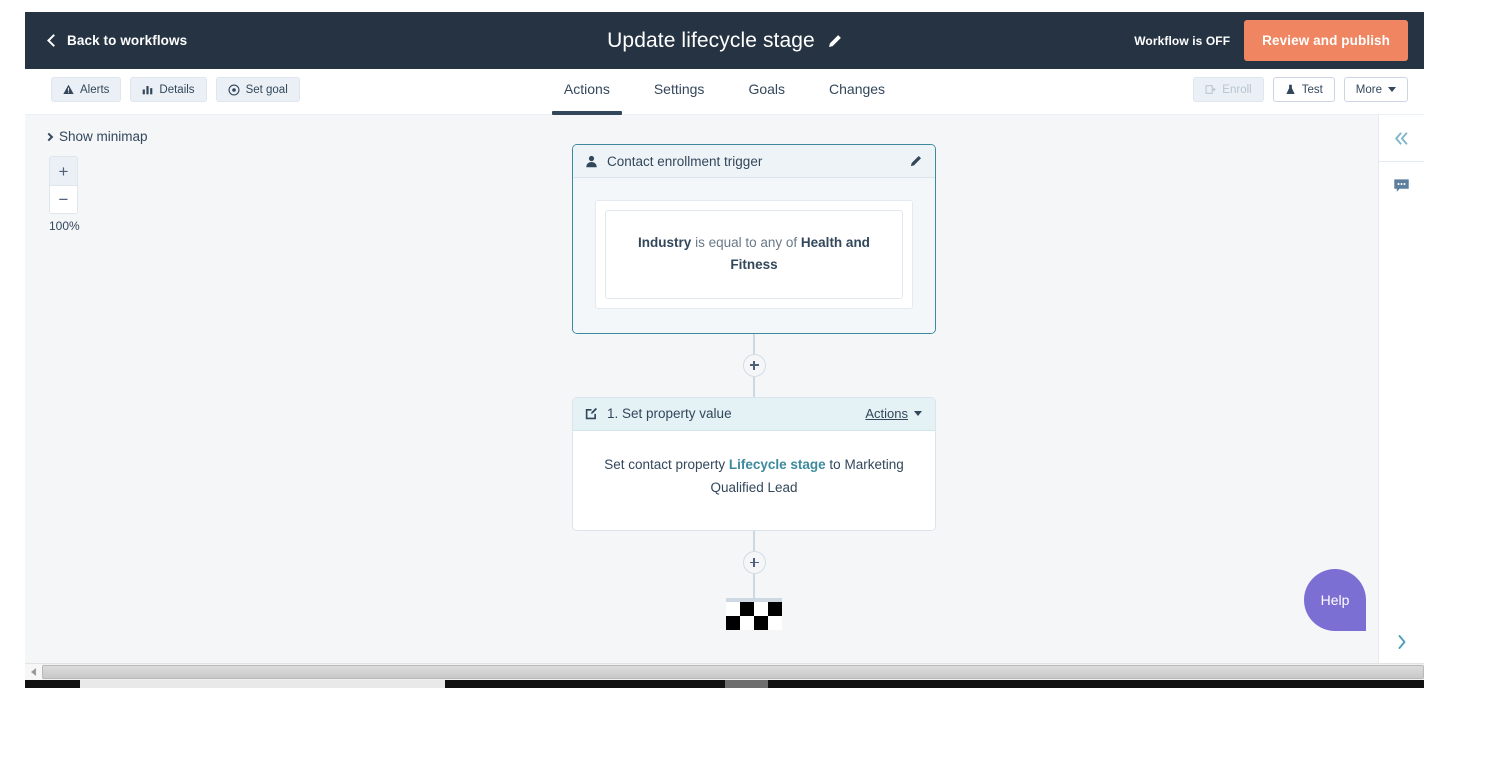 The width and height of the screenshot is (1508, 766). What do you see at coordinates (1237, 89) in the screenshot?
I see `enroll-label: Enroll` at bounding box center [1237, 89].